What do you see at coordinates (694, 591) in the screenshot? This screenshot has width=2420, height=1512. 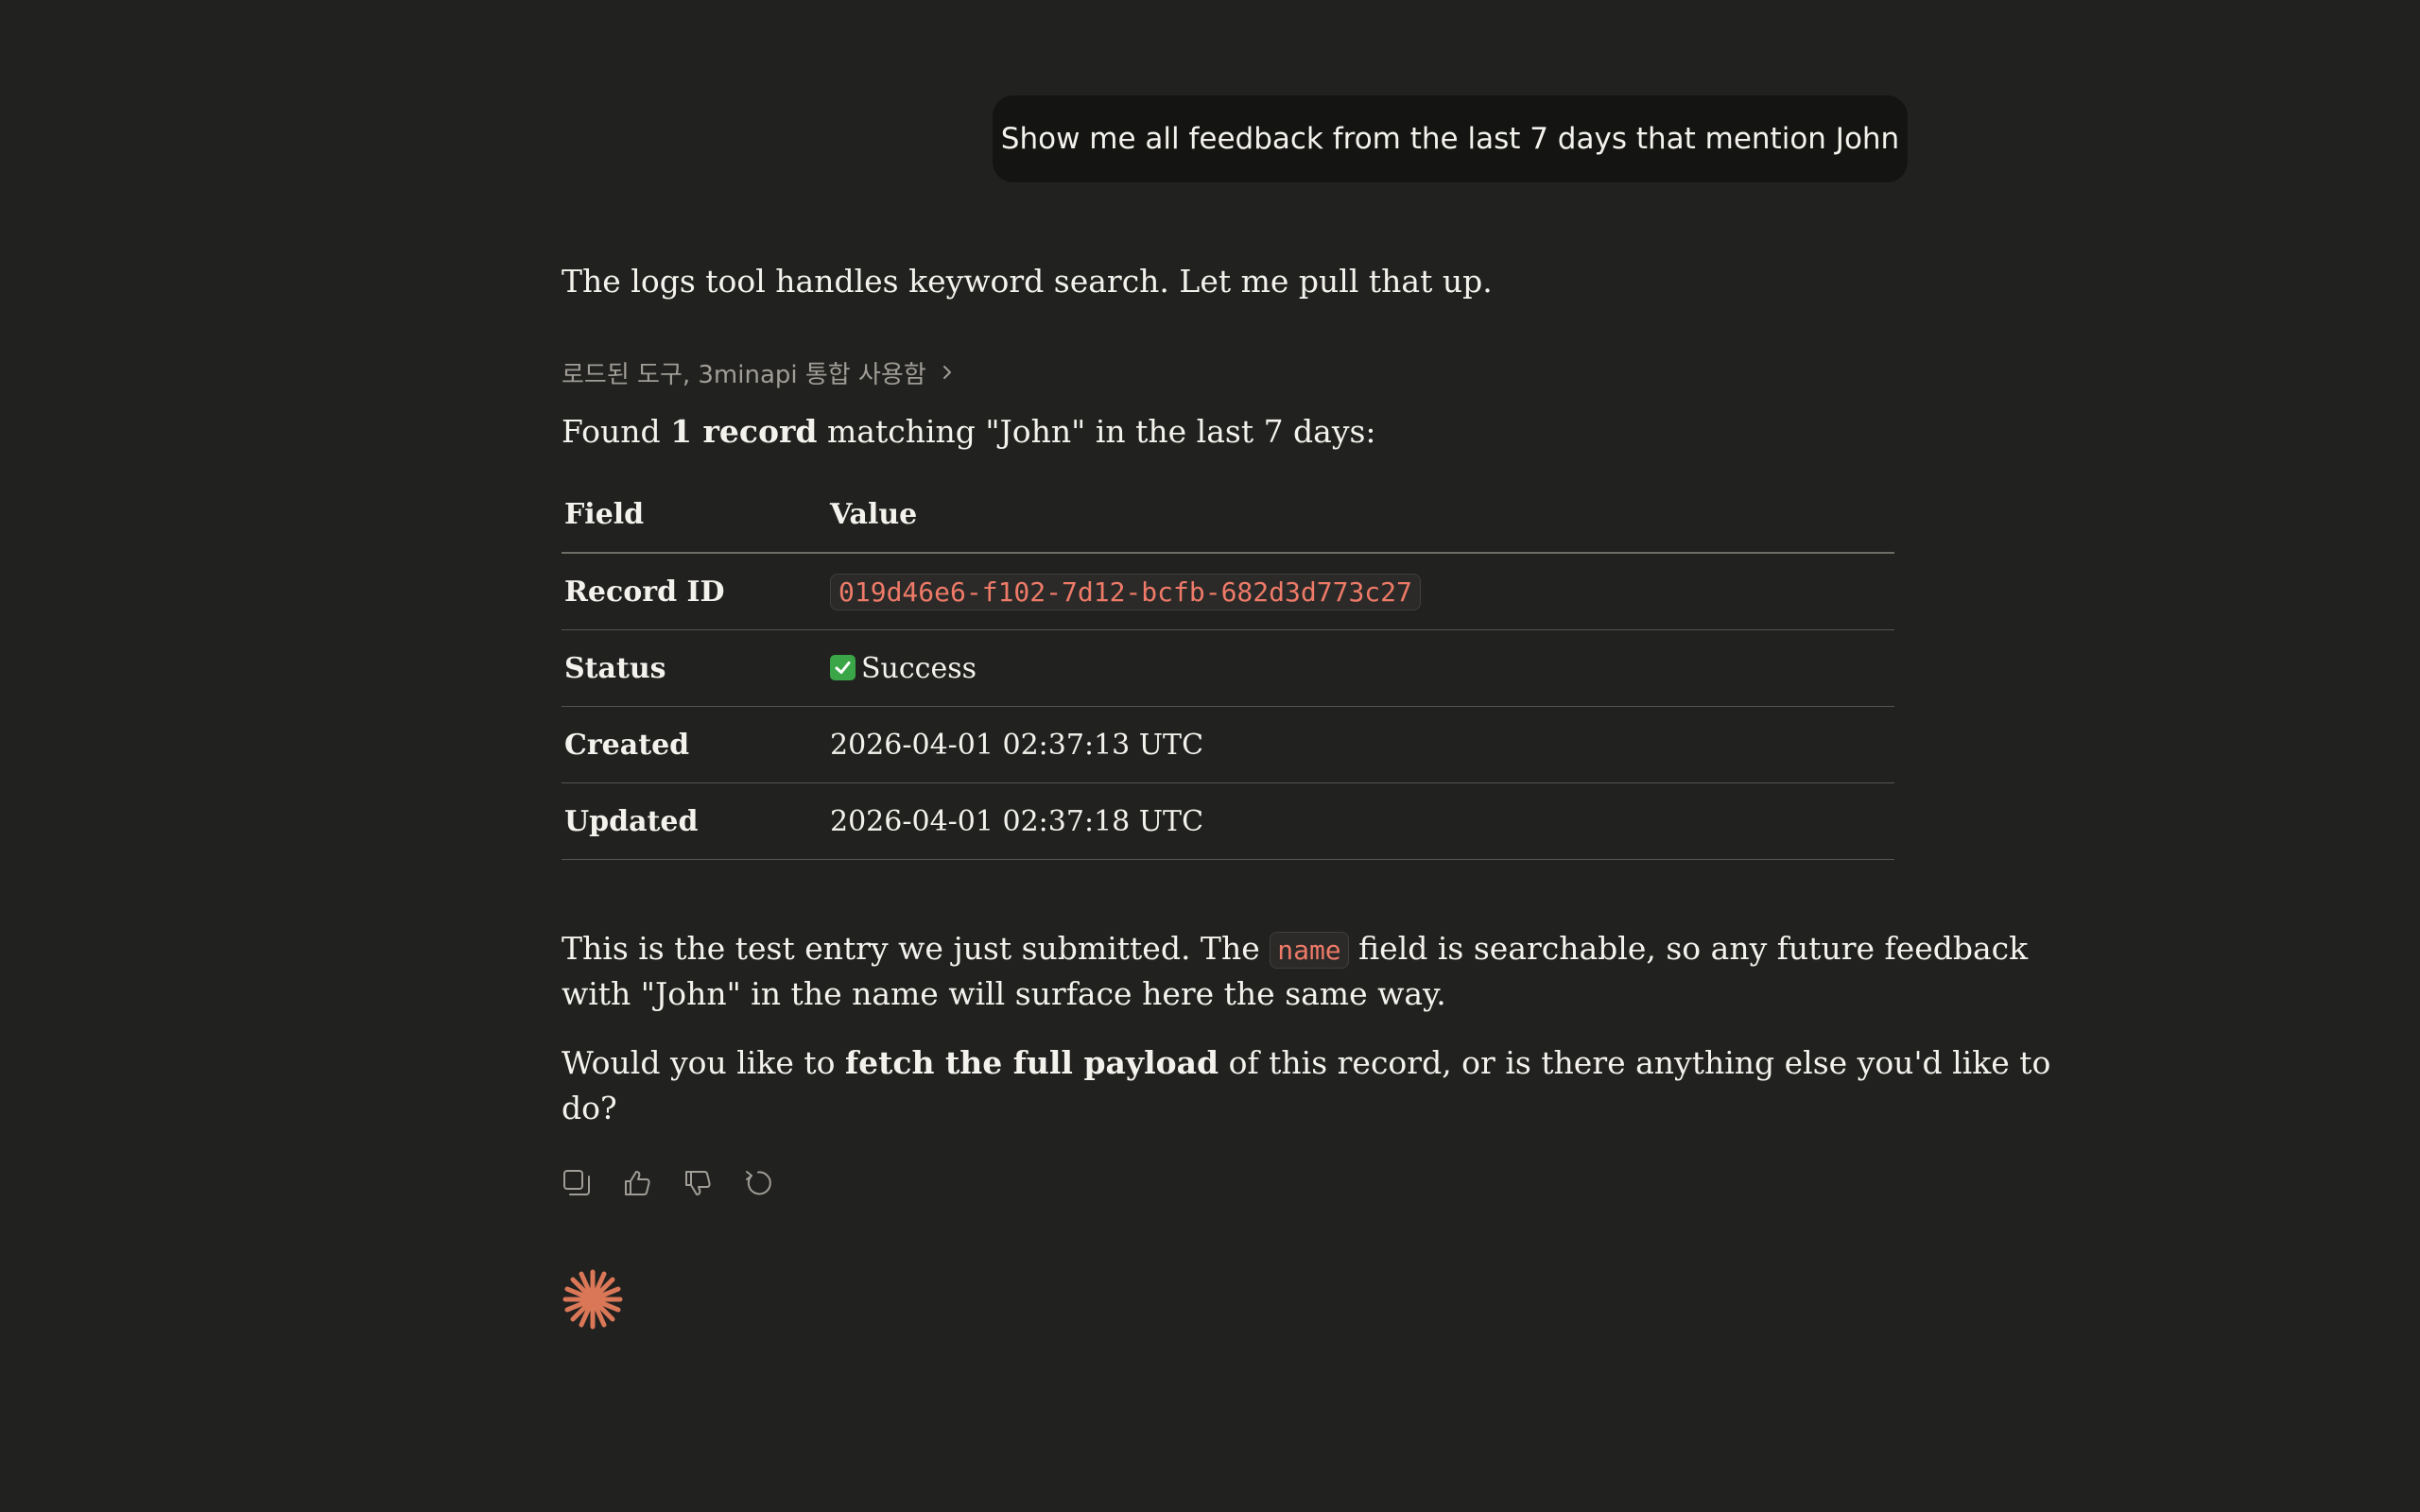 I see `field-record-id: Record ID` at bounding box center [694, 591].